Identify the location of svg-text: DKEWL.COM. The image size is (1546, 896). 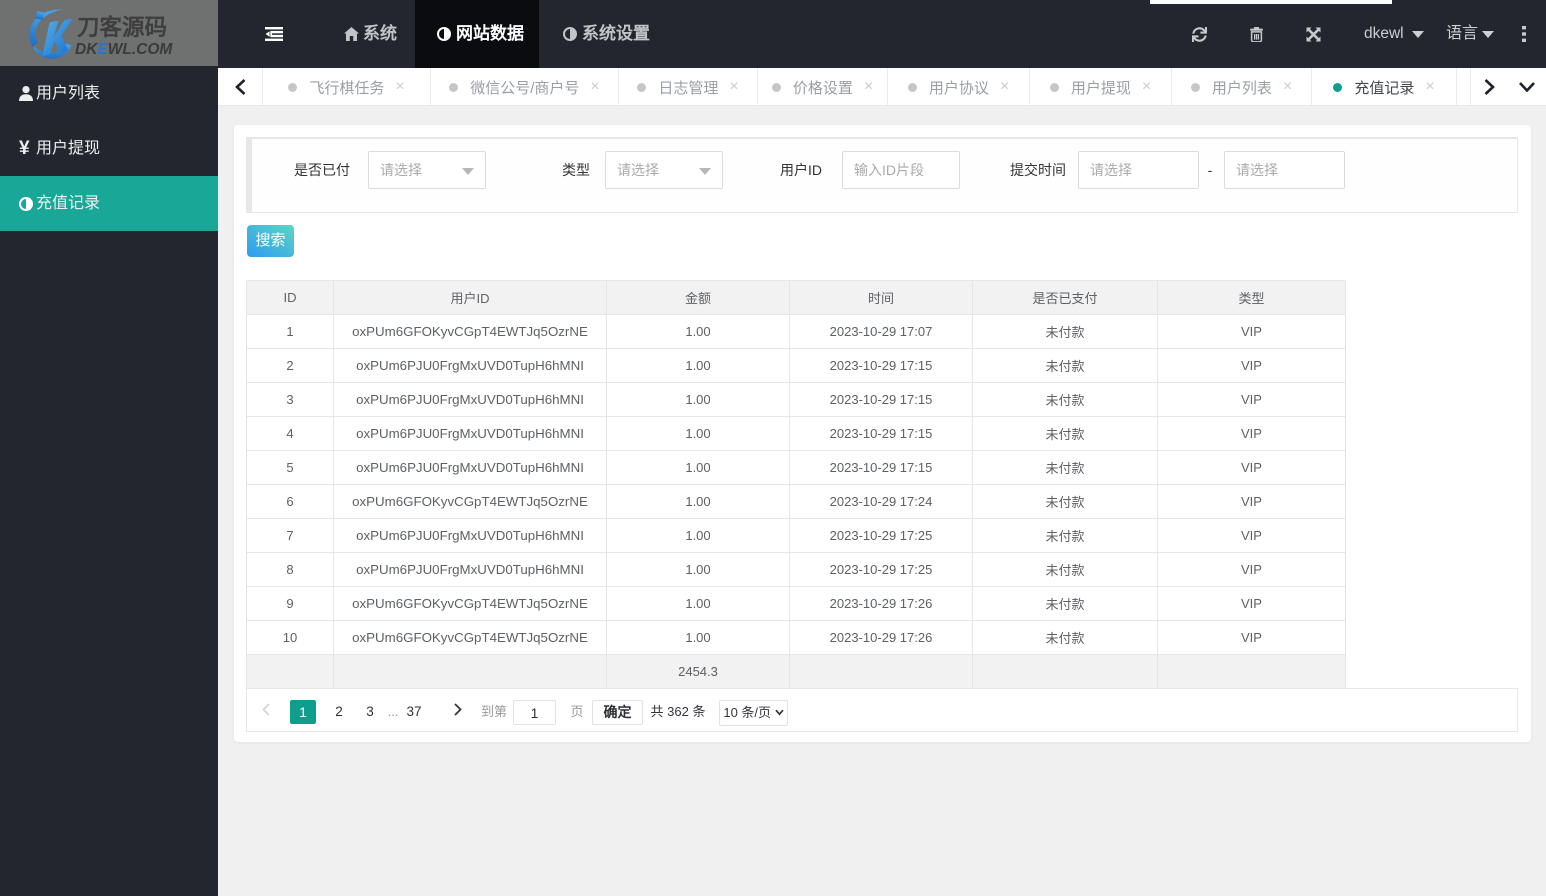
(124, 49).